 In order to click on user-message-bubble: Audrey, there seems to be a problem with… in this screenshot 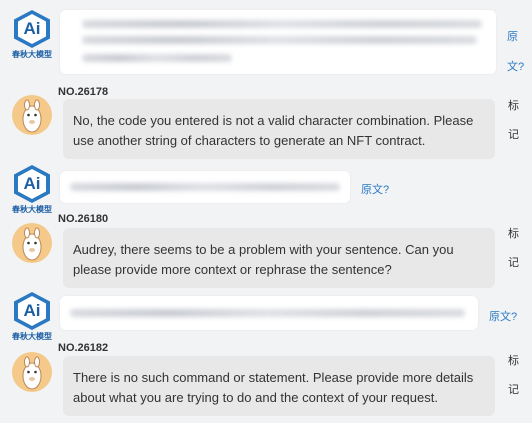, I will do `click(279, 258)`.